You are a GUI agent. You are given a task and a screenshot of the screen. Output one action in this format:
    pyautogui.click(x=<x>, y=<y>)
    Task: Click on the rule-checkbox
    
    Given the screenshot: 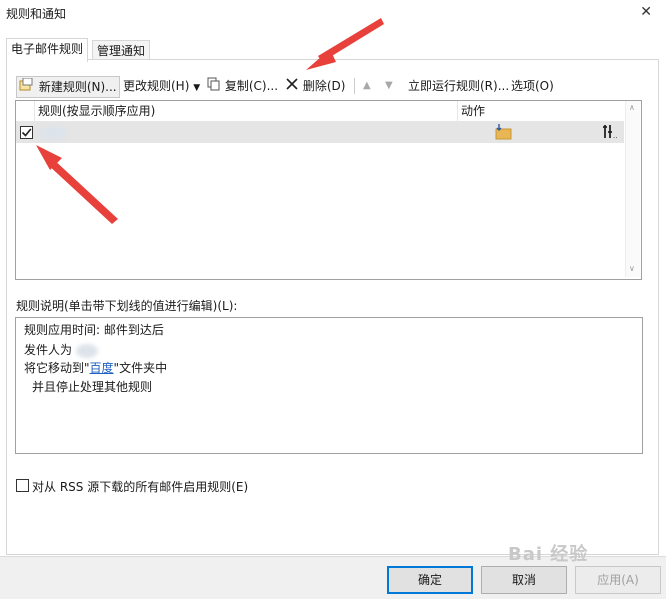 What is the action you would take?
    pyautogui.click(x=26, y=132)
    